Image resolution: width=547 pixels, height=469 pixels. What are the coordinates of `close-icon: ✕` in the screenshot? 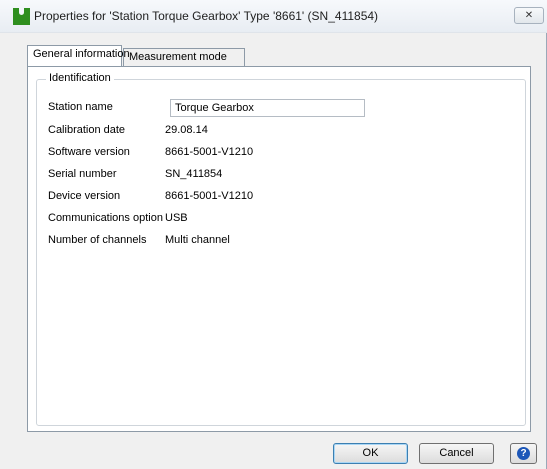 It's located at (529, 15).